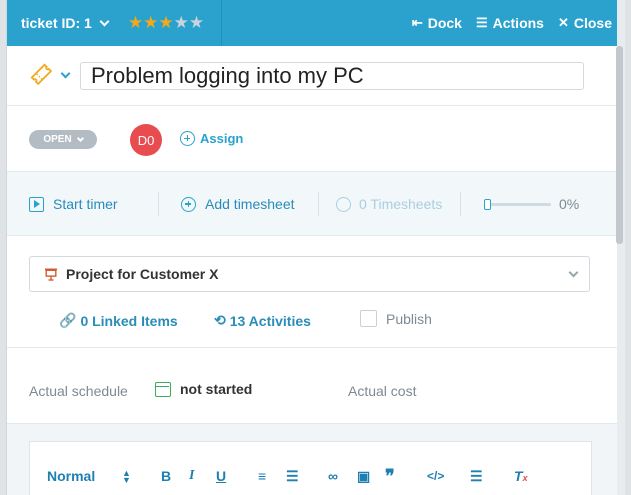  What do you see at coordinates (401, 204) in the screenshot?
I see `timesheets-label: 0 Timesheets` at bounding box center [401, 204].